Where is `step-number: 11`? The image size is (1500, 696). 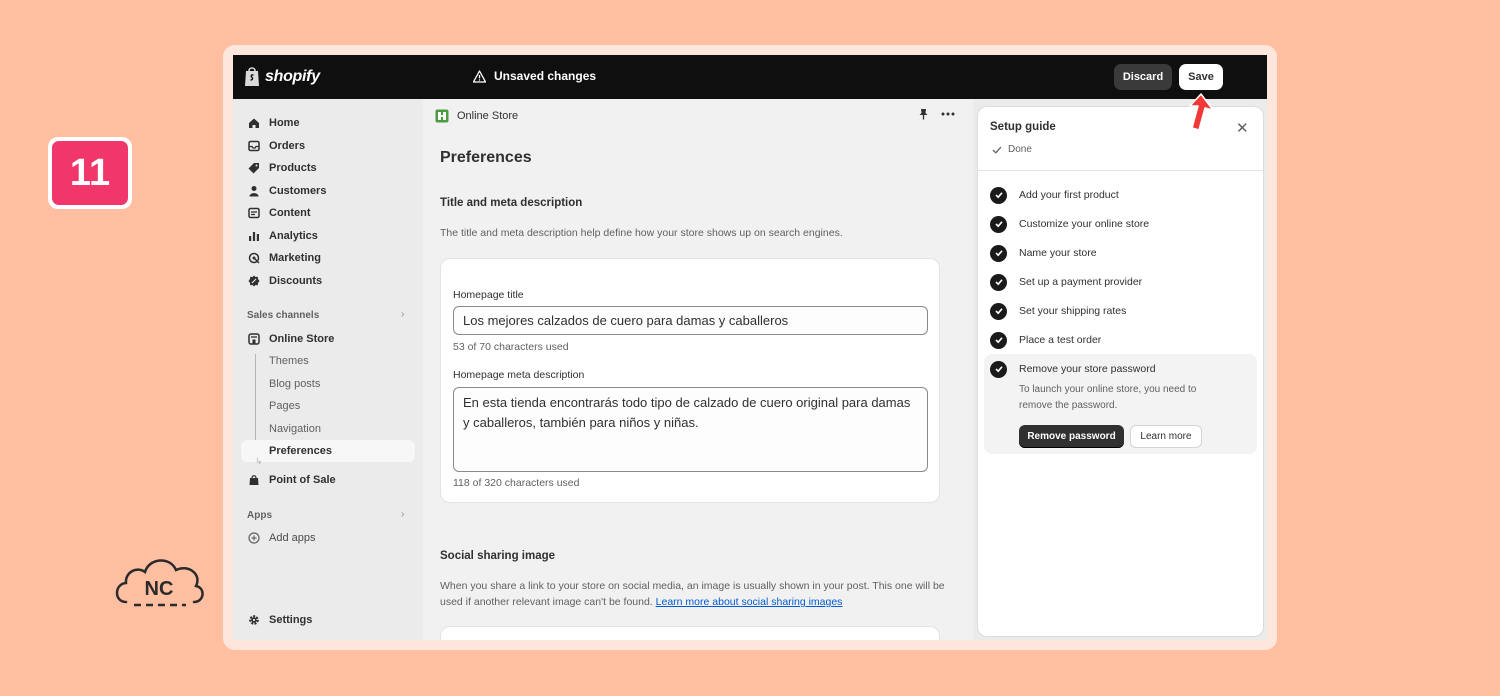 step-number: 11 is located at coordinates (90, 173).